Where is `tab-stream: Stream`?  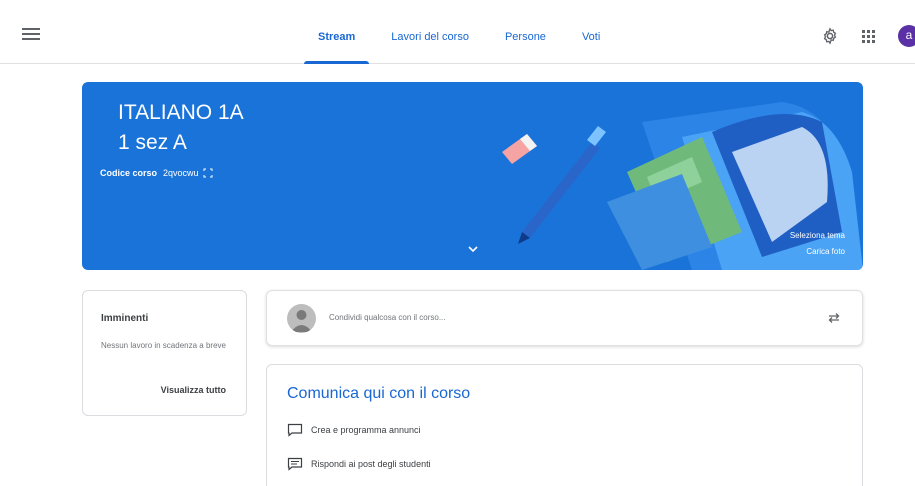 tab-stream: Stream is located at coordinates (336, 32).